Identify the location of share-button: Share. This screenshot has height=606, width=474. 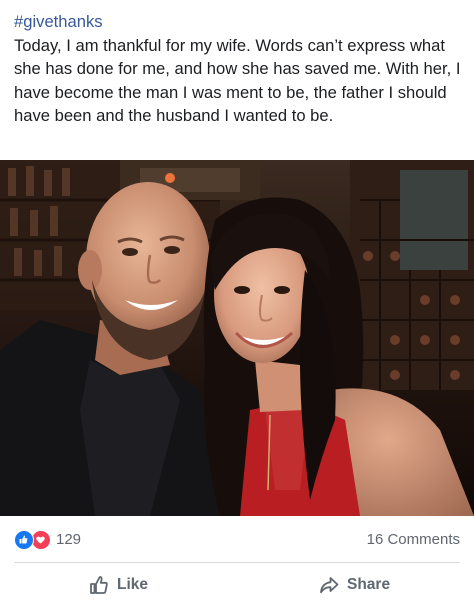
(354, 585).